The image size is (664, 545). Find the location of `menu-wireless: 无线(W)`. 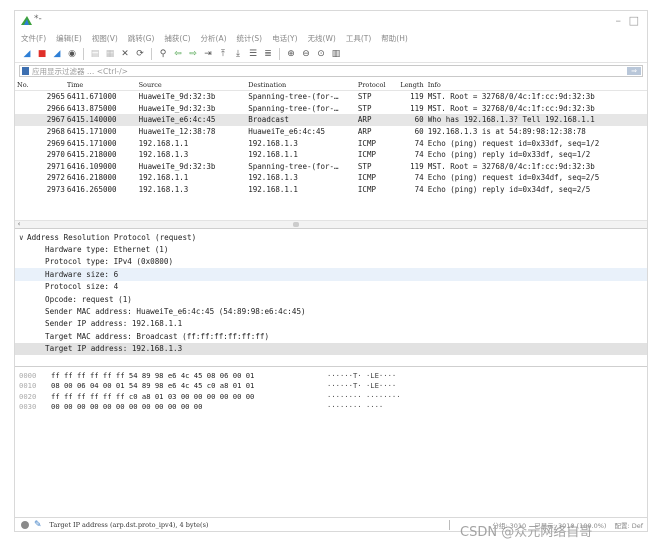

menu-wireless: 无线(W) is located at coordinates (322, 38).